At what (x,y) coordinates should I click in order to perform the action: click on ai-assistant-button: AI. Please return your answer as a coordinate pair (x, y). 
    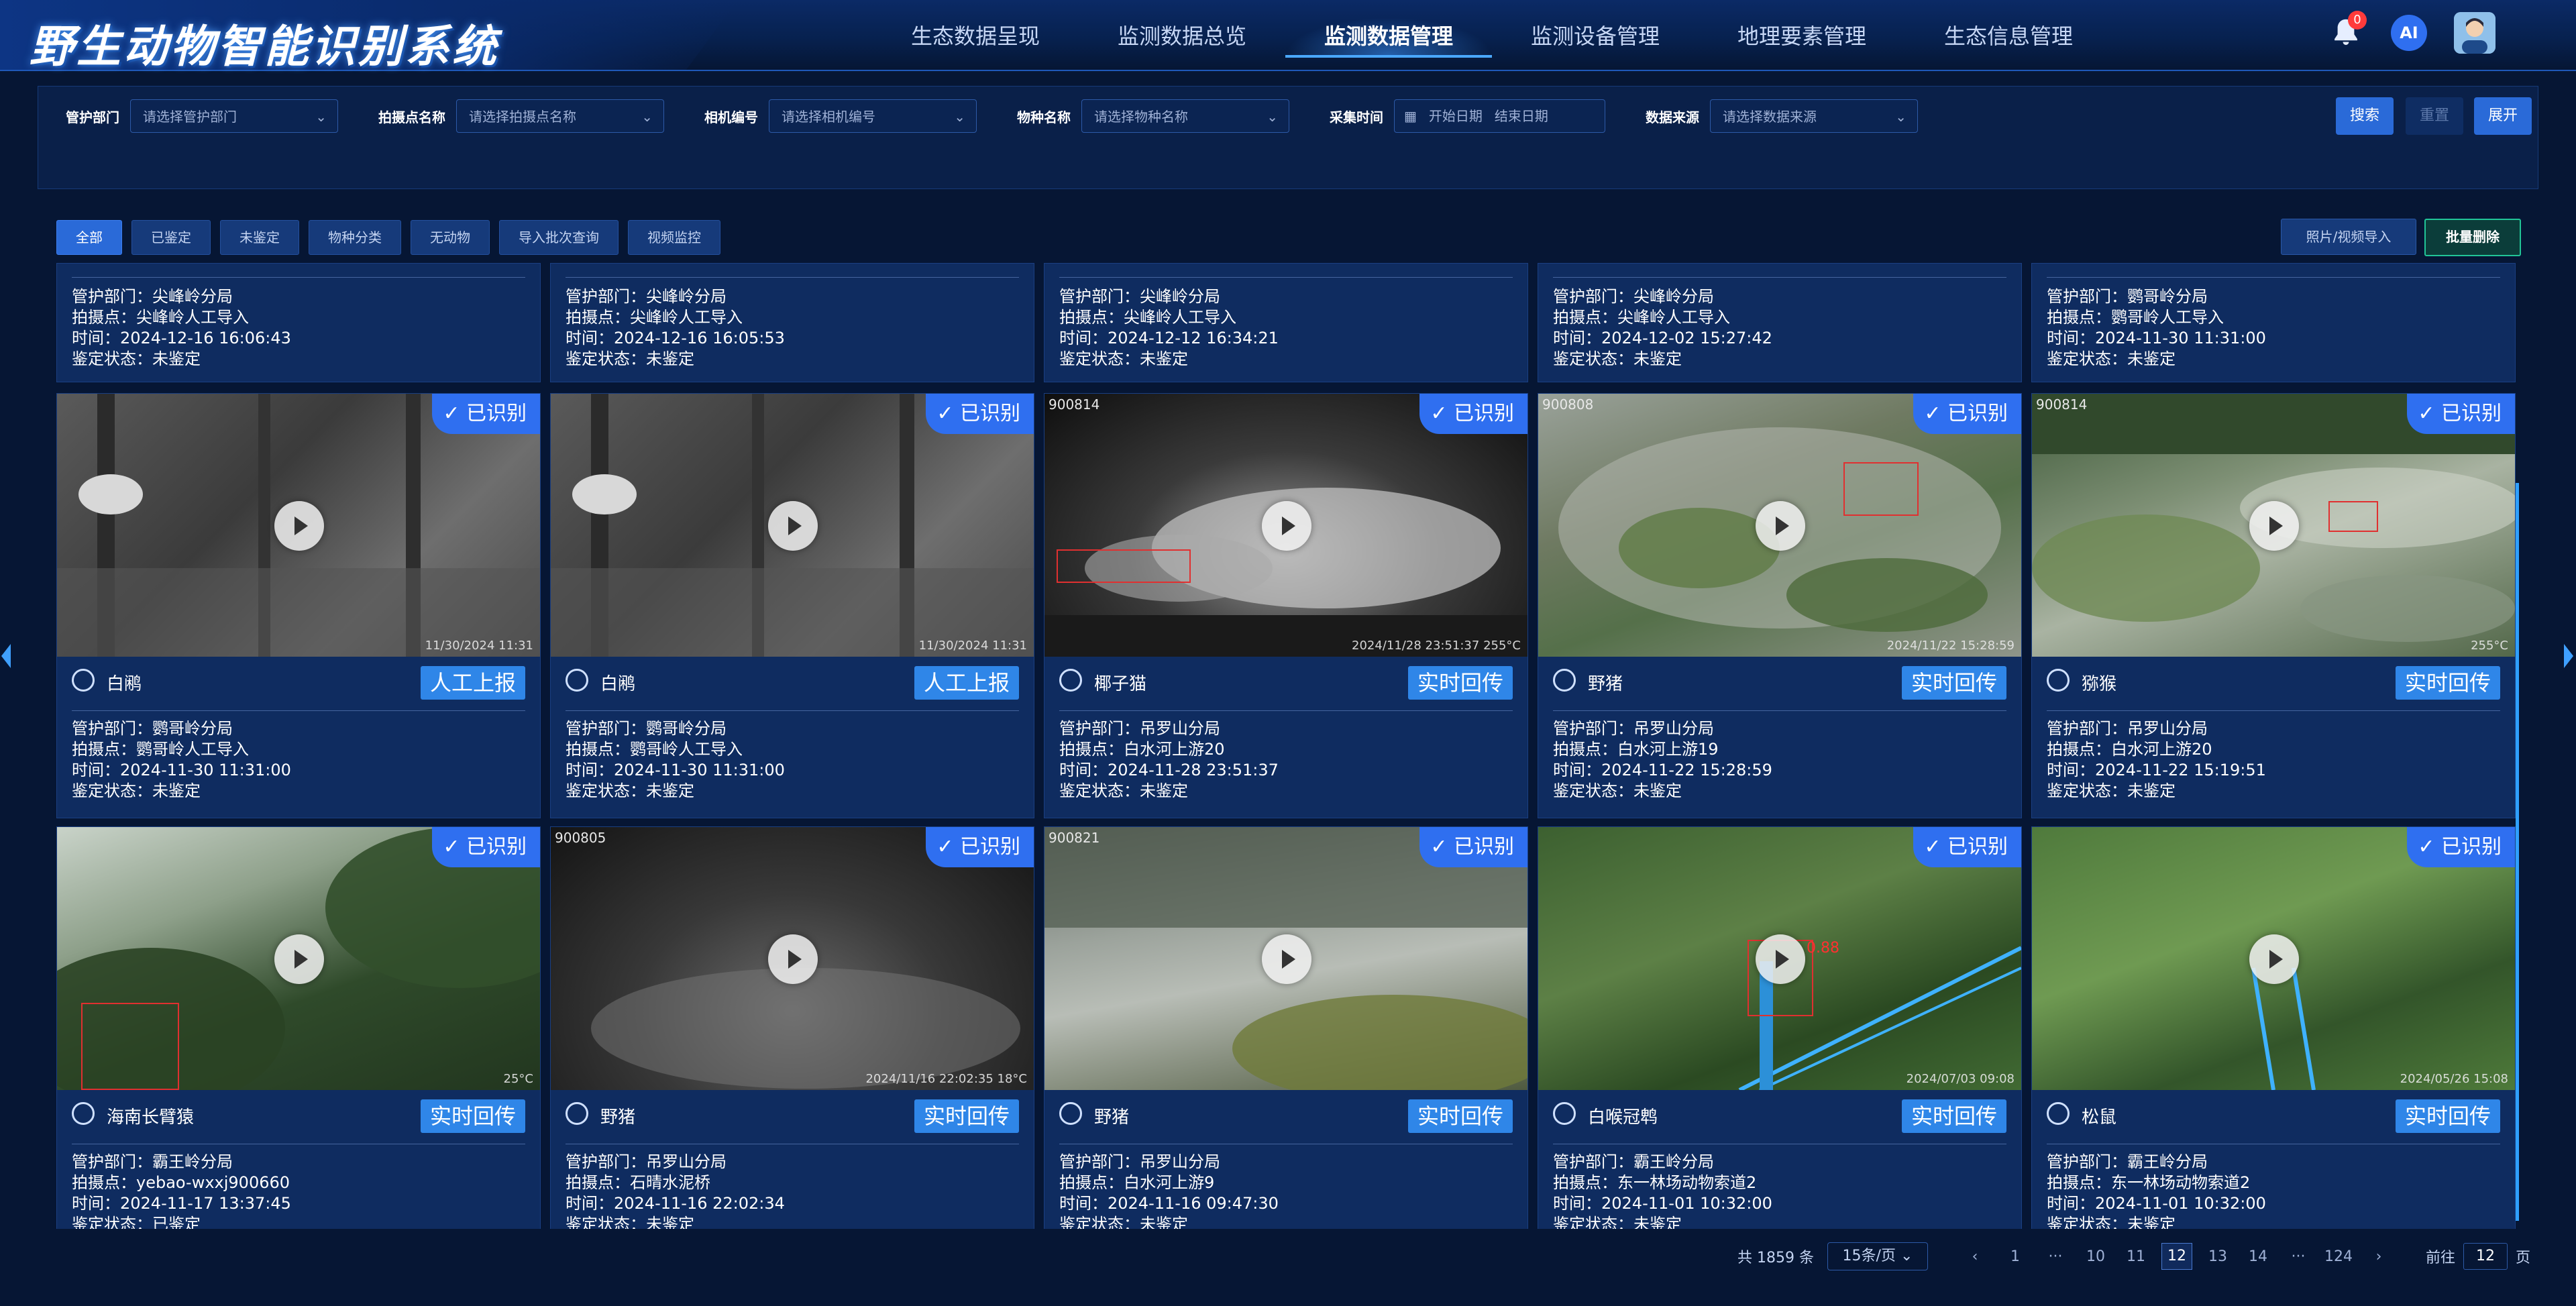
    Looking at the image, I should click on (2409, 33).